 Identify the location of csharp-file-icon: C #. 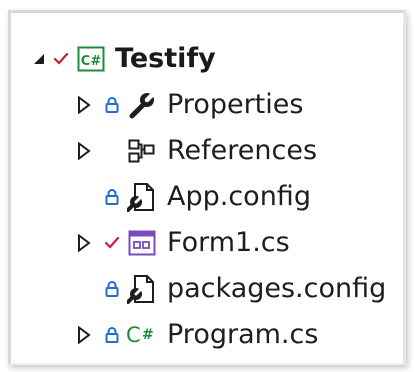
(142, 335).